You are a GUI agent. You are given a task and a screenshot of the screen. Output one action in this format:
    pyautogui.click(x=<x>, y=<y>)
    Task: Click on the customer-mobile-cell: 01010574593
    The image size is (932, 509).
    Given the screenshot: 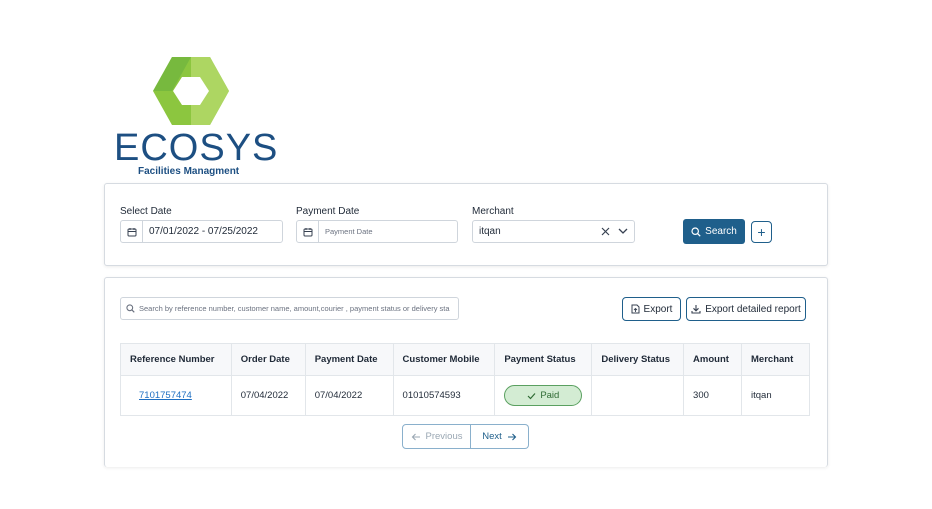 What is the action you would take?
    pyautogui.click(x=444, y=395)
    